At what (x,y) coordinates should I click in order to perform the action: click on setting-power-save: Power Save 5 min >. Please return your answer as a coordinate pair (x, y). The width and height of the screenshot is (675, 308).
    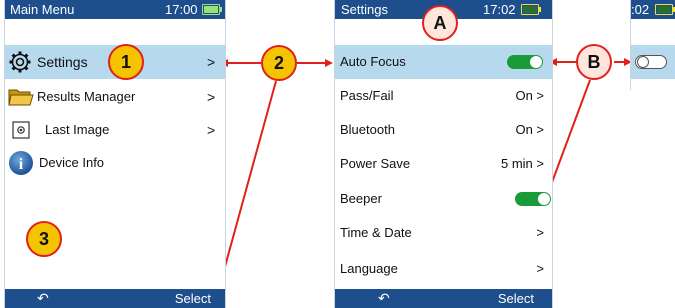
    Looking at the image, I should click on (443, 164).